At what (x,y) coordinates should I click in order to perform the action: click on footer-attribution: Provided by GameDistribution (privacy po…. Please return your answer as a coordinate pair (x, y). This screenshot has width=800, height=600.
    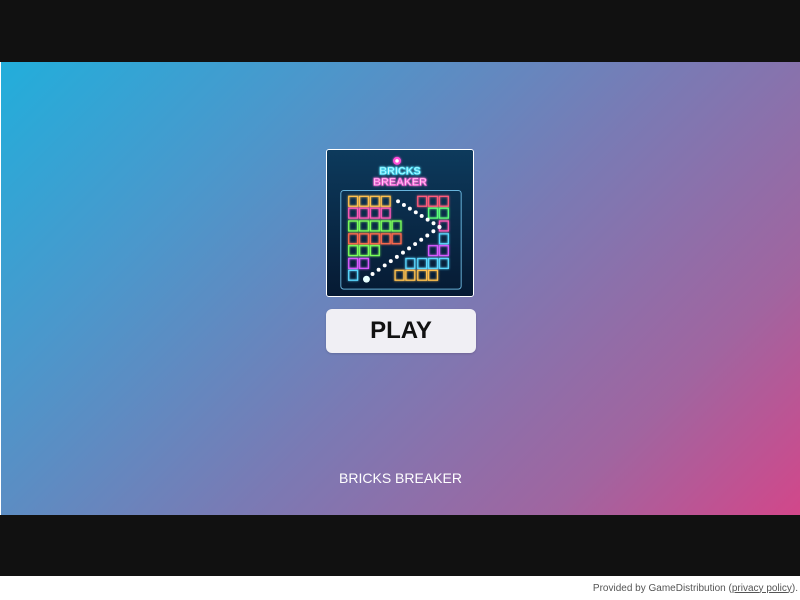
    Looking at the image, I should click on (400, 588).